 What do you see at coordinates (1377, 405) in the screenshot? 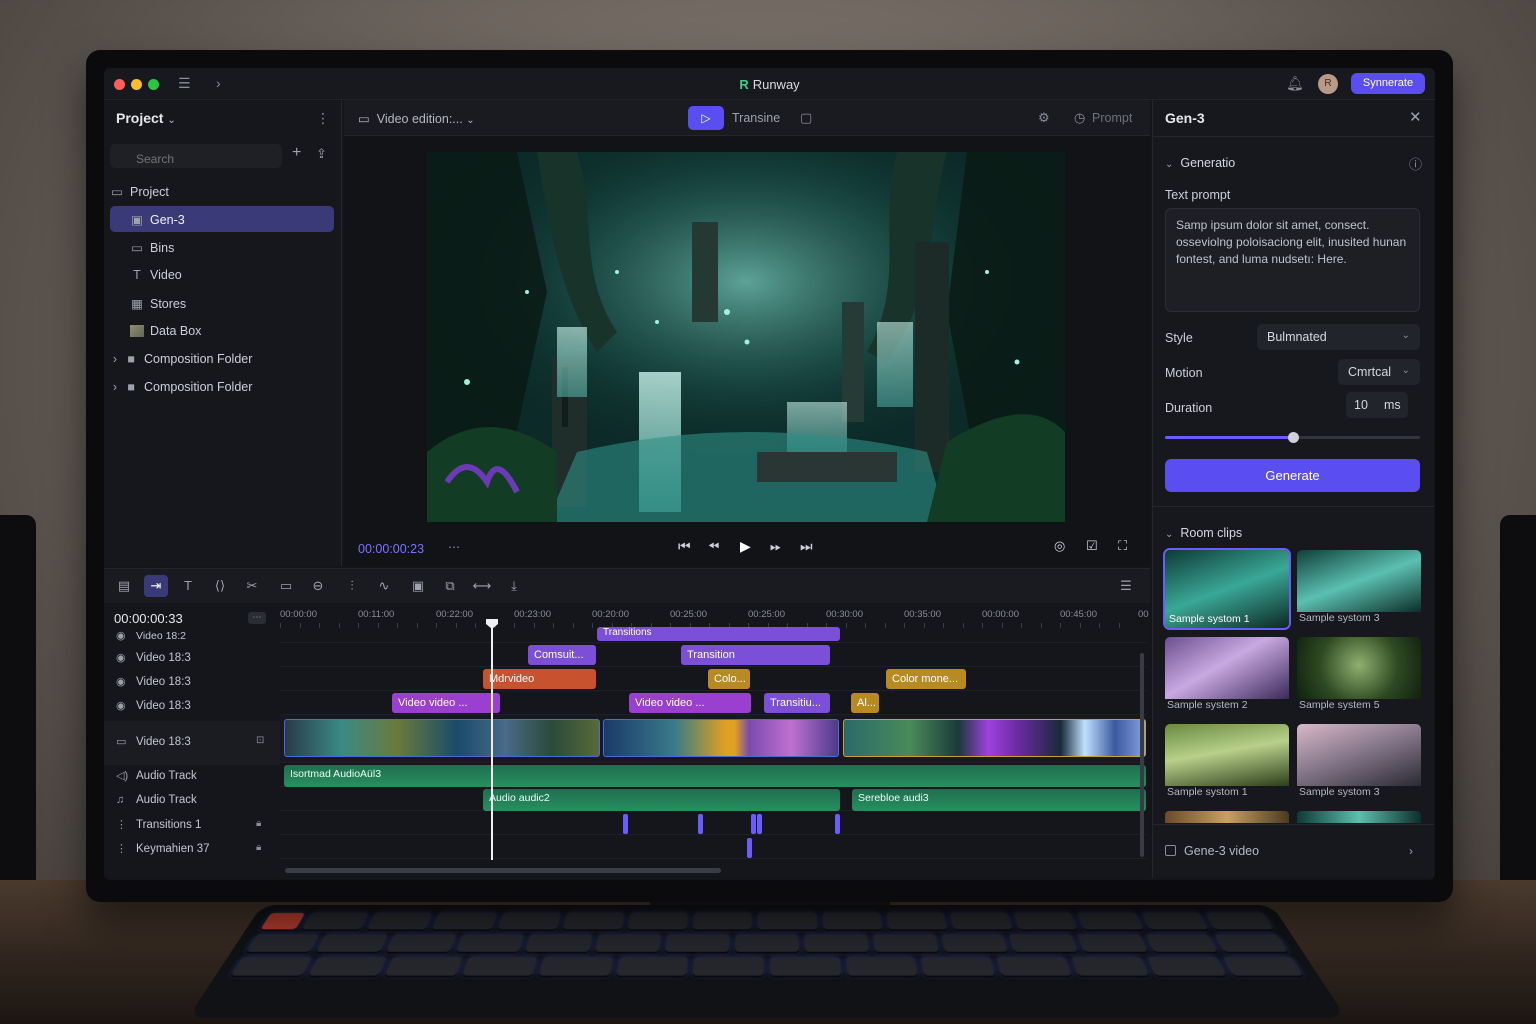
I see `duration-field: 10 ms` at bounding box center [1377, 405].